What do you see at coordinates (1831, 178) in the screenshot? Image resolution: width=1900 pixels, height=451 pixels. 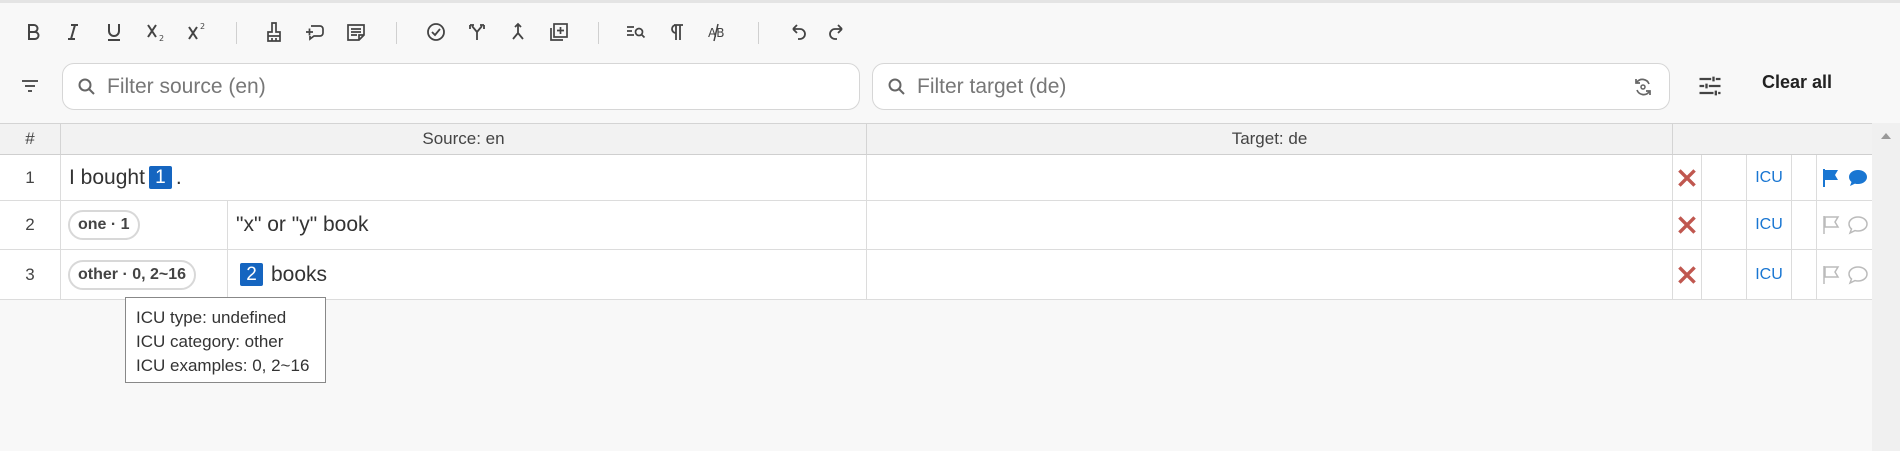 I see `flag-icon` at bounding box center [1831, 178].